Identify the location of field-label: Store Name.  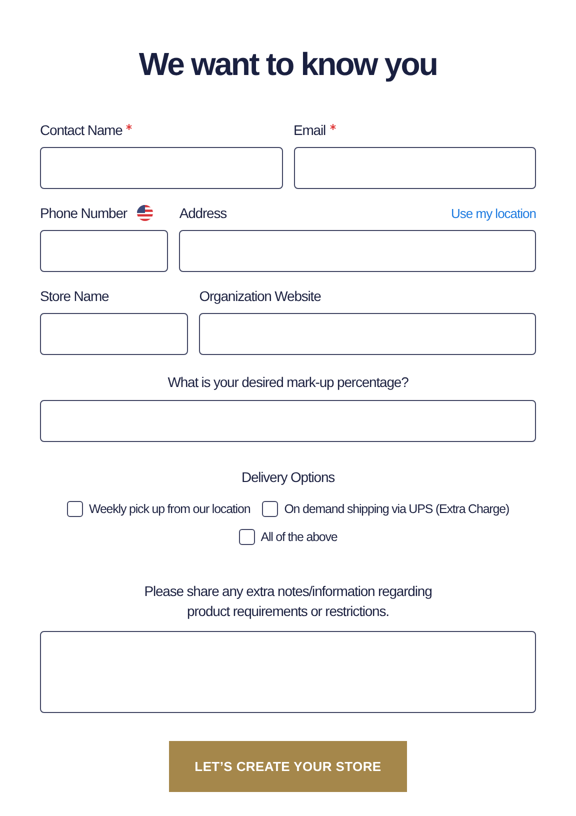
(74, 296).